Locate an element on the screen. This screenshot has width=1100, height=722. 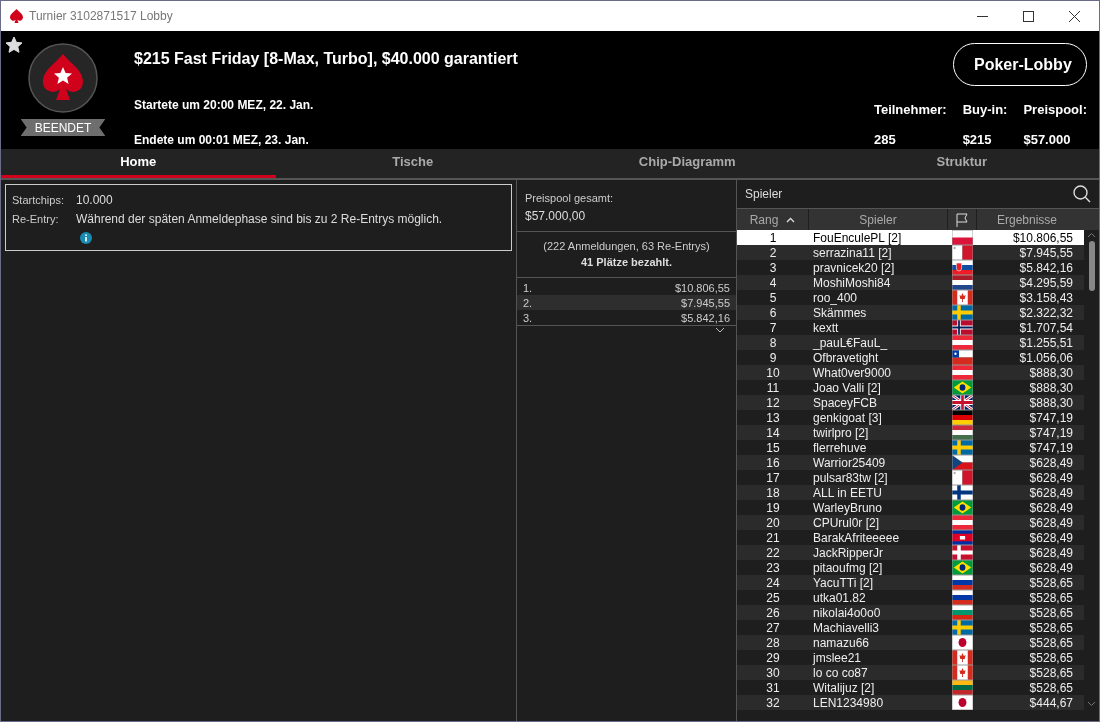
player-name: Machiavelli3 is located at coordinates (846, 628).